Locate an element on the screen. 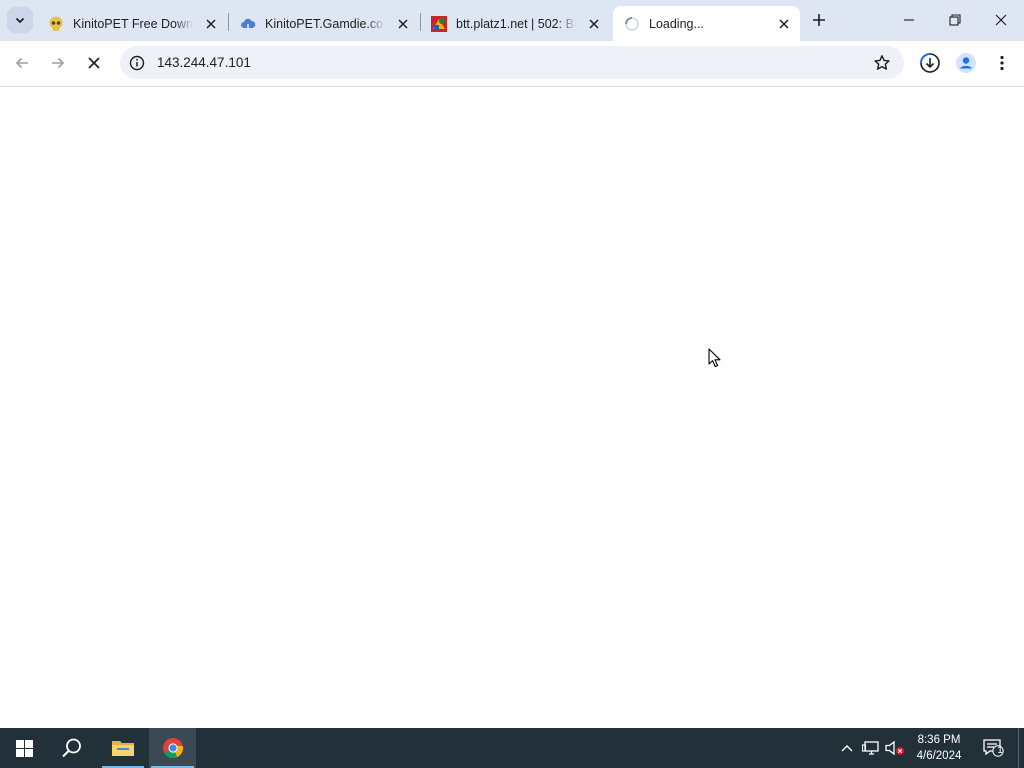  restore-button is located at coordinates (955, 20).